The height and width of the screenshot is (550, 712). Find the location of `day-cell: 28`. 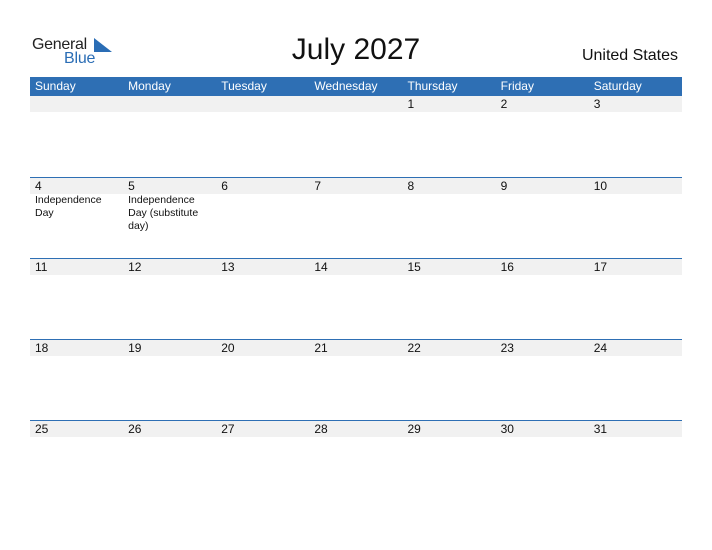

day-cell: 28 is located at coordinates (321, 429).